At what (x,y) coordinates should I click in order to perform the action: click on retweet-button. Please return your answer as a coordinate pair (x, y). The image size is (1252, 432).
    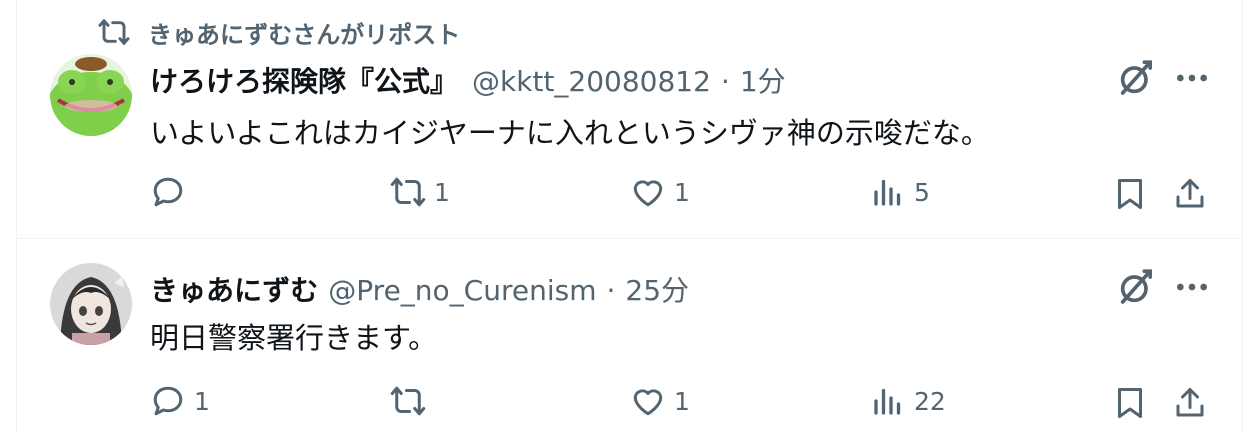
    Looking at the image, I should click on (412, 401).